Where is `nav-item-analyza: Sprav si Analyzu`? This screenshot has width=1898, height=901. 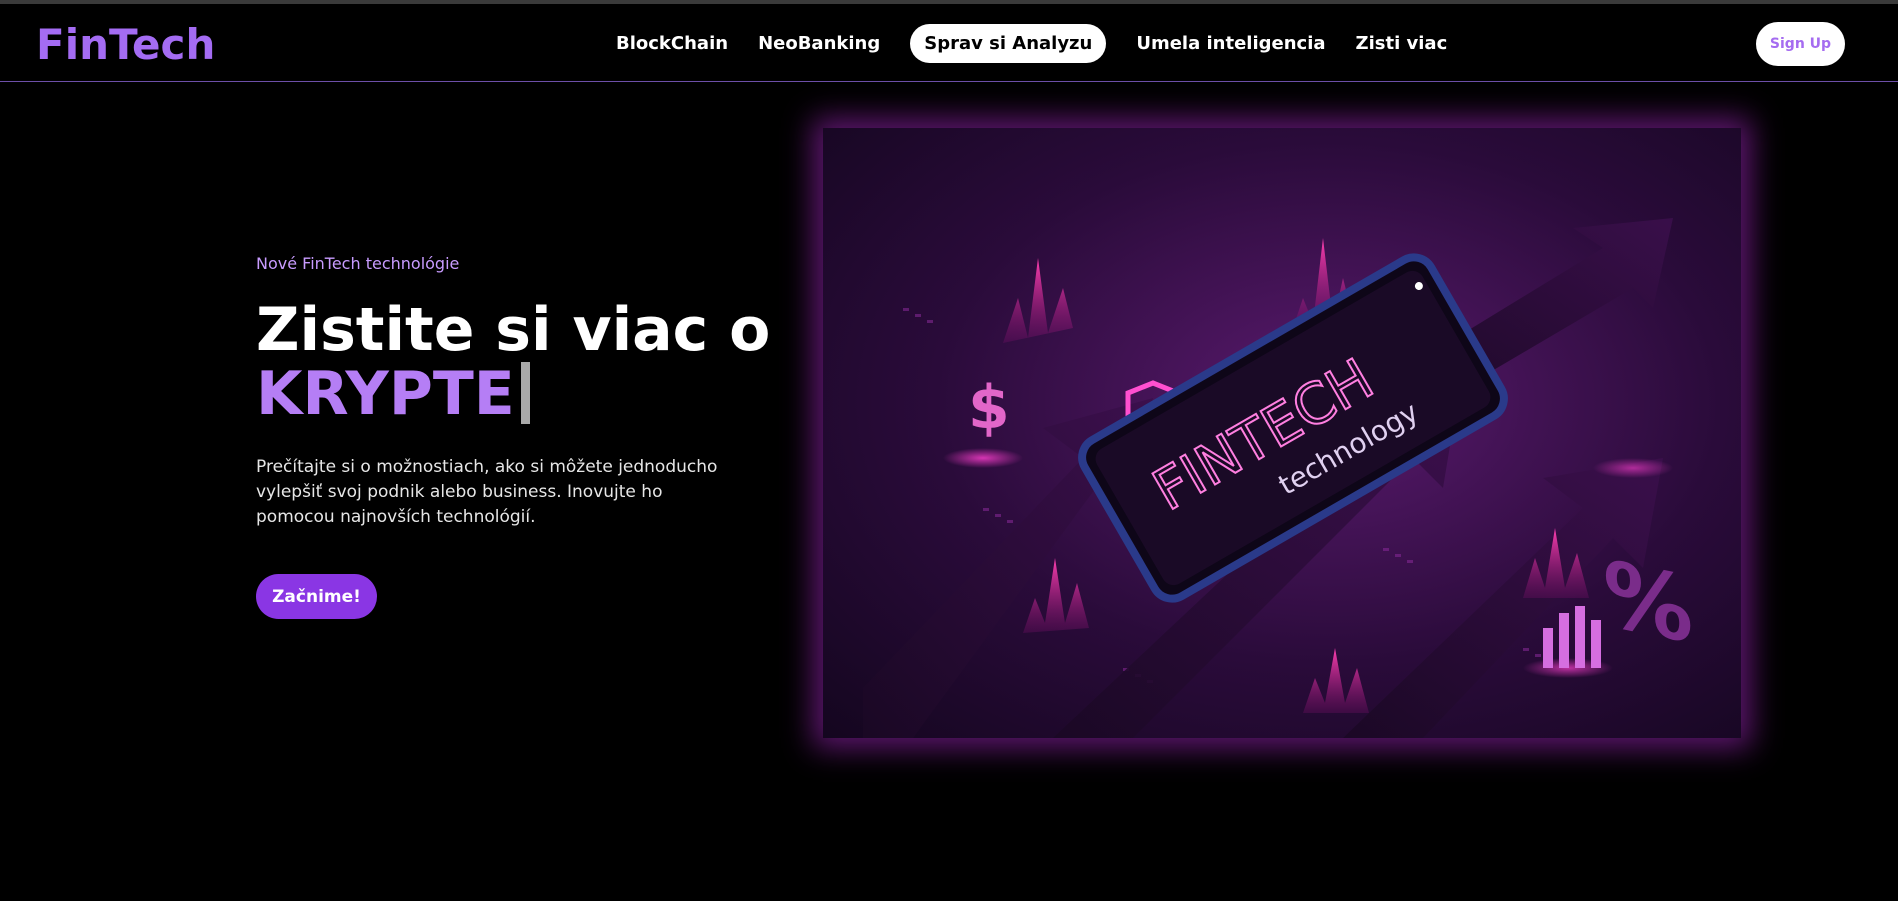 nav-item-analyza: Sprav si Analyzu is located at coordinates (1008, 43).